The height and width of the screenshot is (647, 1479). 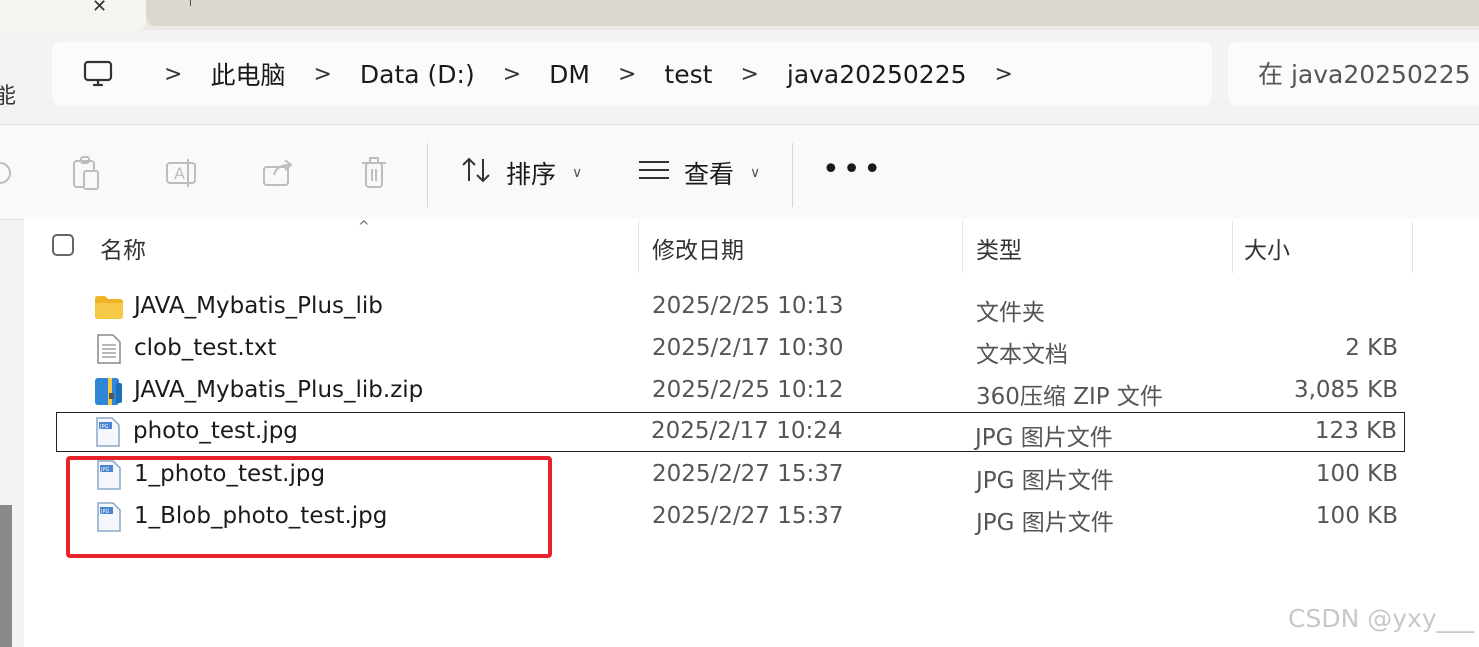 I want to click on breadcrumb-item-dm: DM, so click(x=569, y=74).